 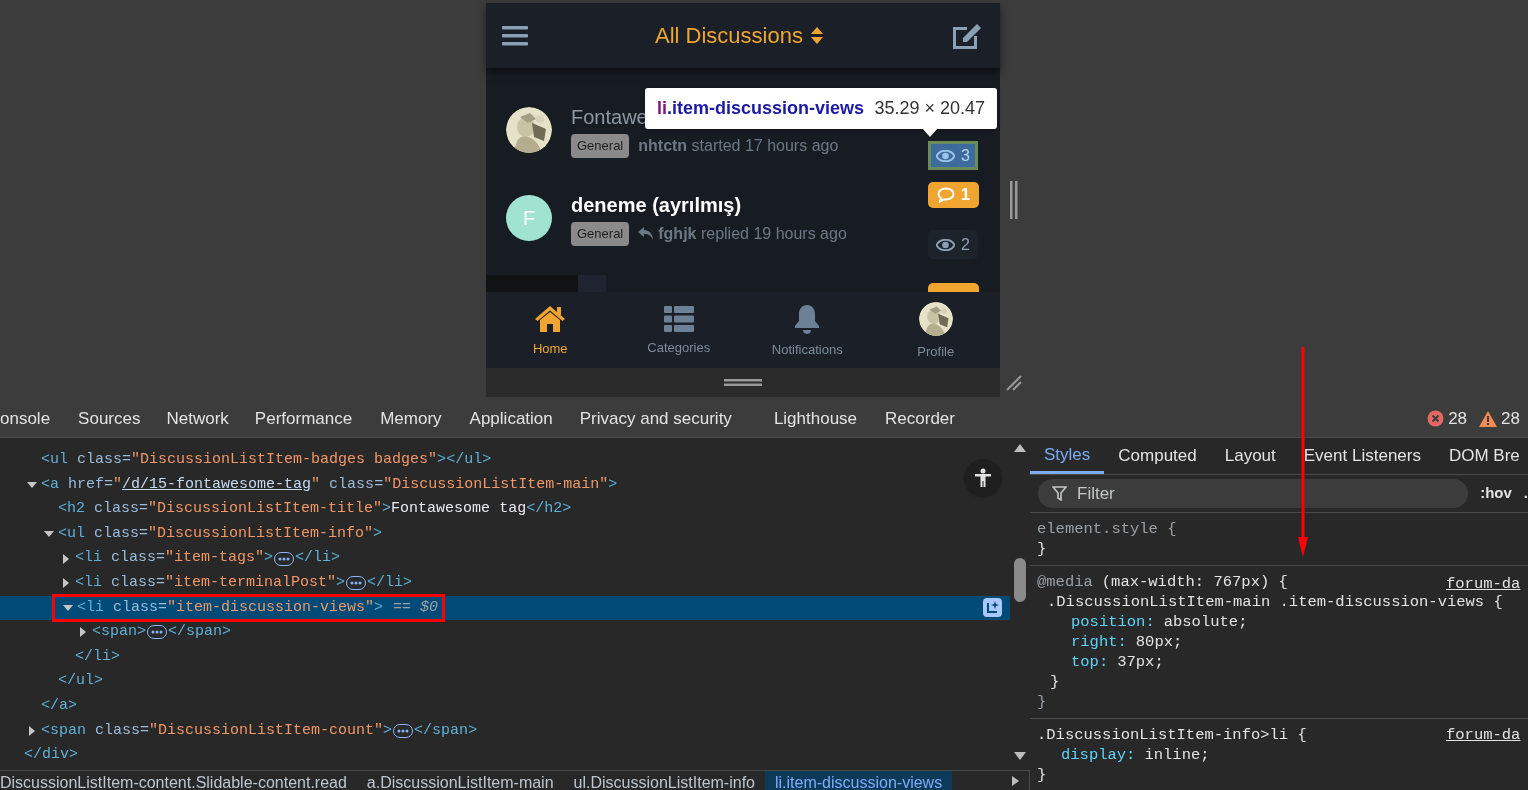 What do you see at coordinates (109, 418) in the screenshot?
I see `devtools-tab: Sources` at bounding box center [109, 418].